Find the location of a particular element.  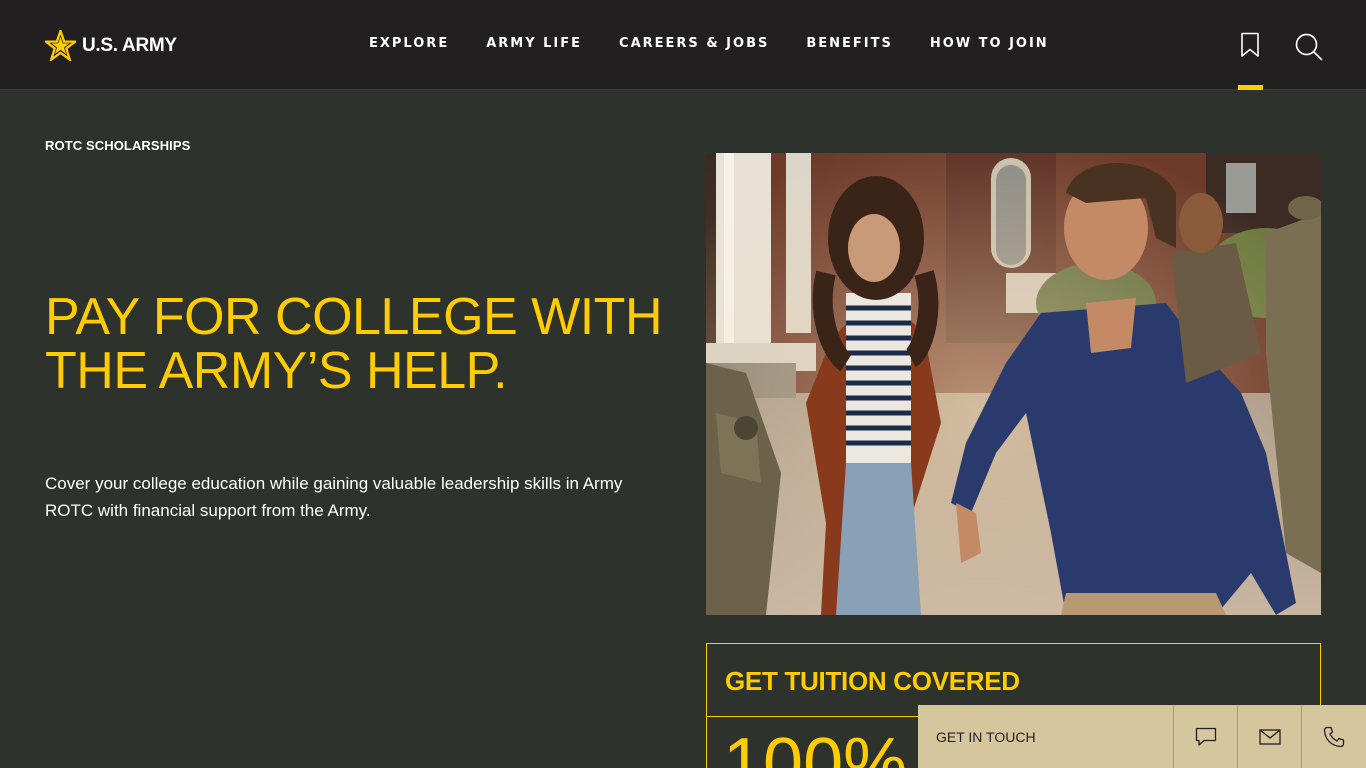

mail-icon is located at coordinates (1270, 736).